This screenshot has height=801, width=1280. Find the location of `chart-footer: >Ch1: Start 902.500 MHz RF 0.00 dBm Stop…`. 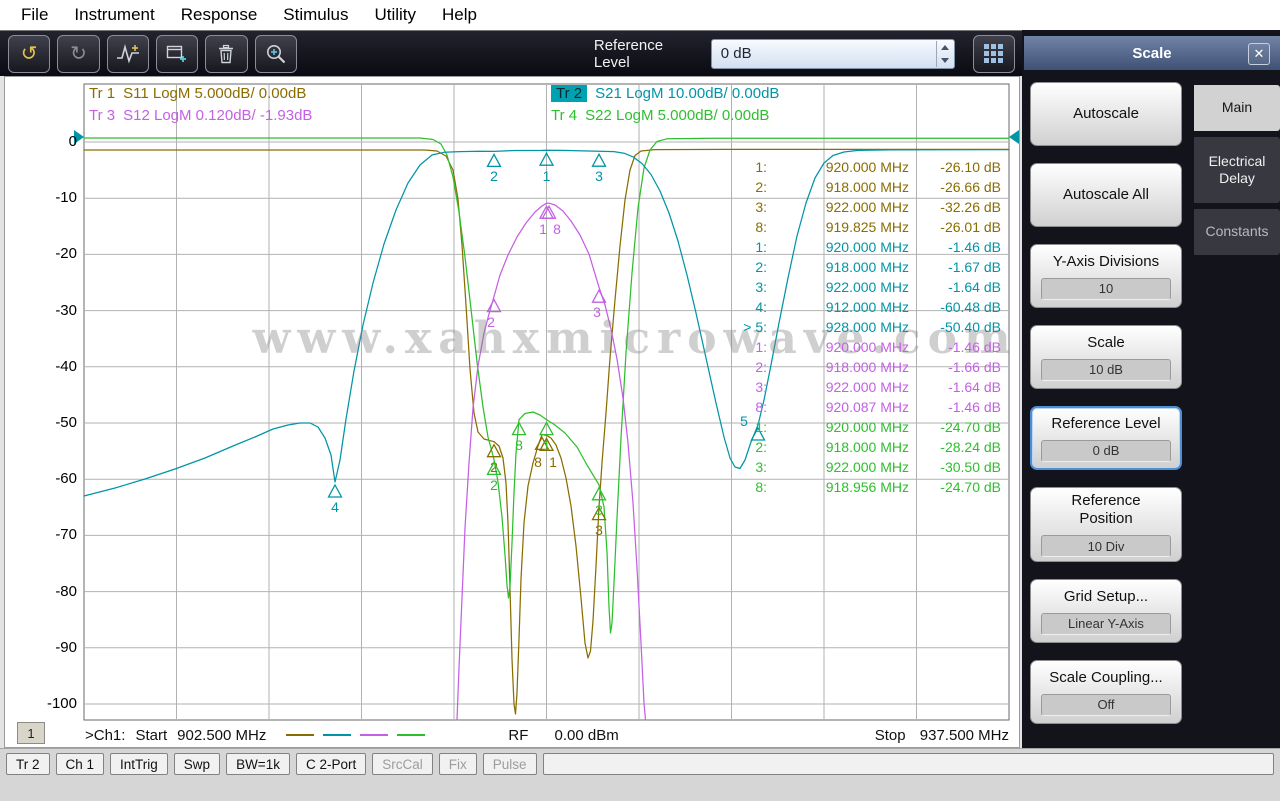

chart-footer: >Ch1: Start 902.500 MHz RF 0.00 dBm Stop… is located at coordinates (547, 735).